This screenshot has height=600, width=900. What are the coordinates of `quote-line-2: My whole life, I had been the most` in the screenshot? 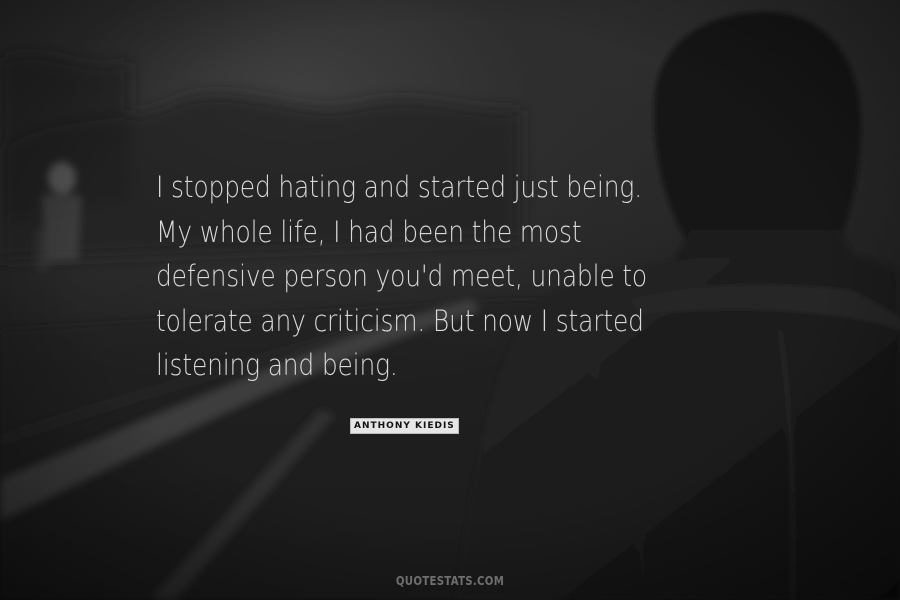 It's located at (369, 231).